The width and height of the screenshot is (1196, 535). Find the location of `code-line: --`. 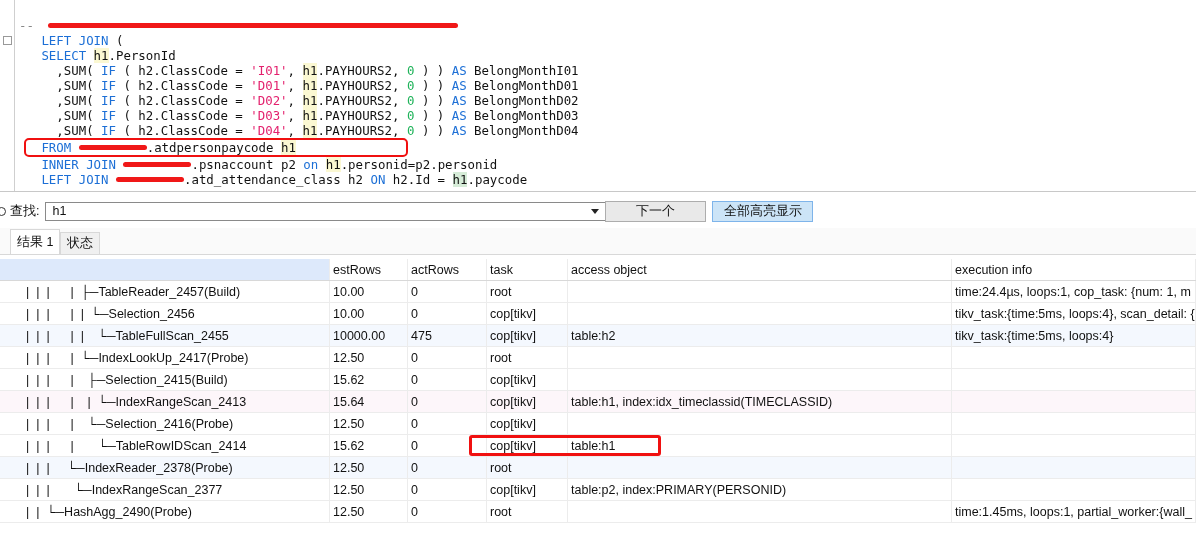

code-line: -- is located at coordinates (238, 25).